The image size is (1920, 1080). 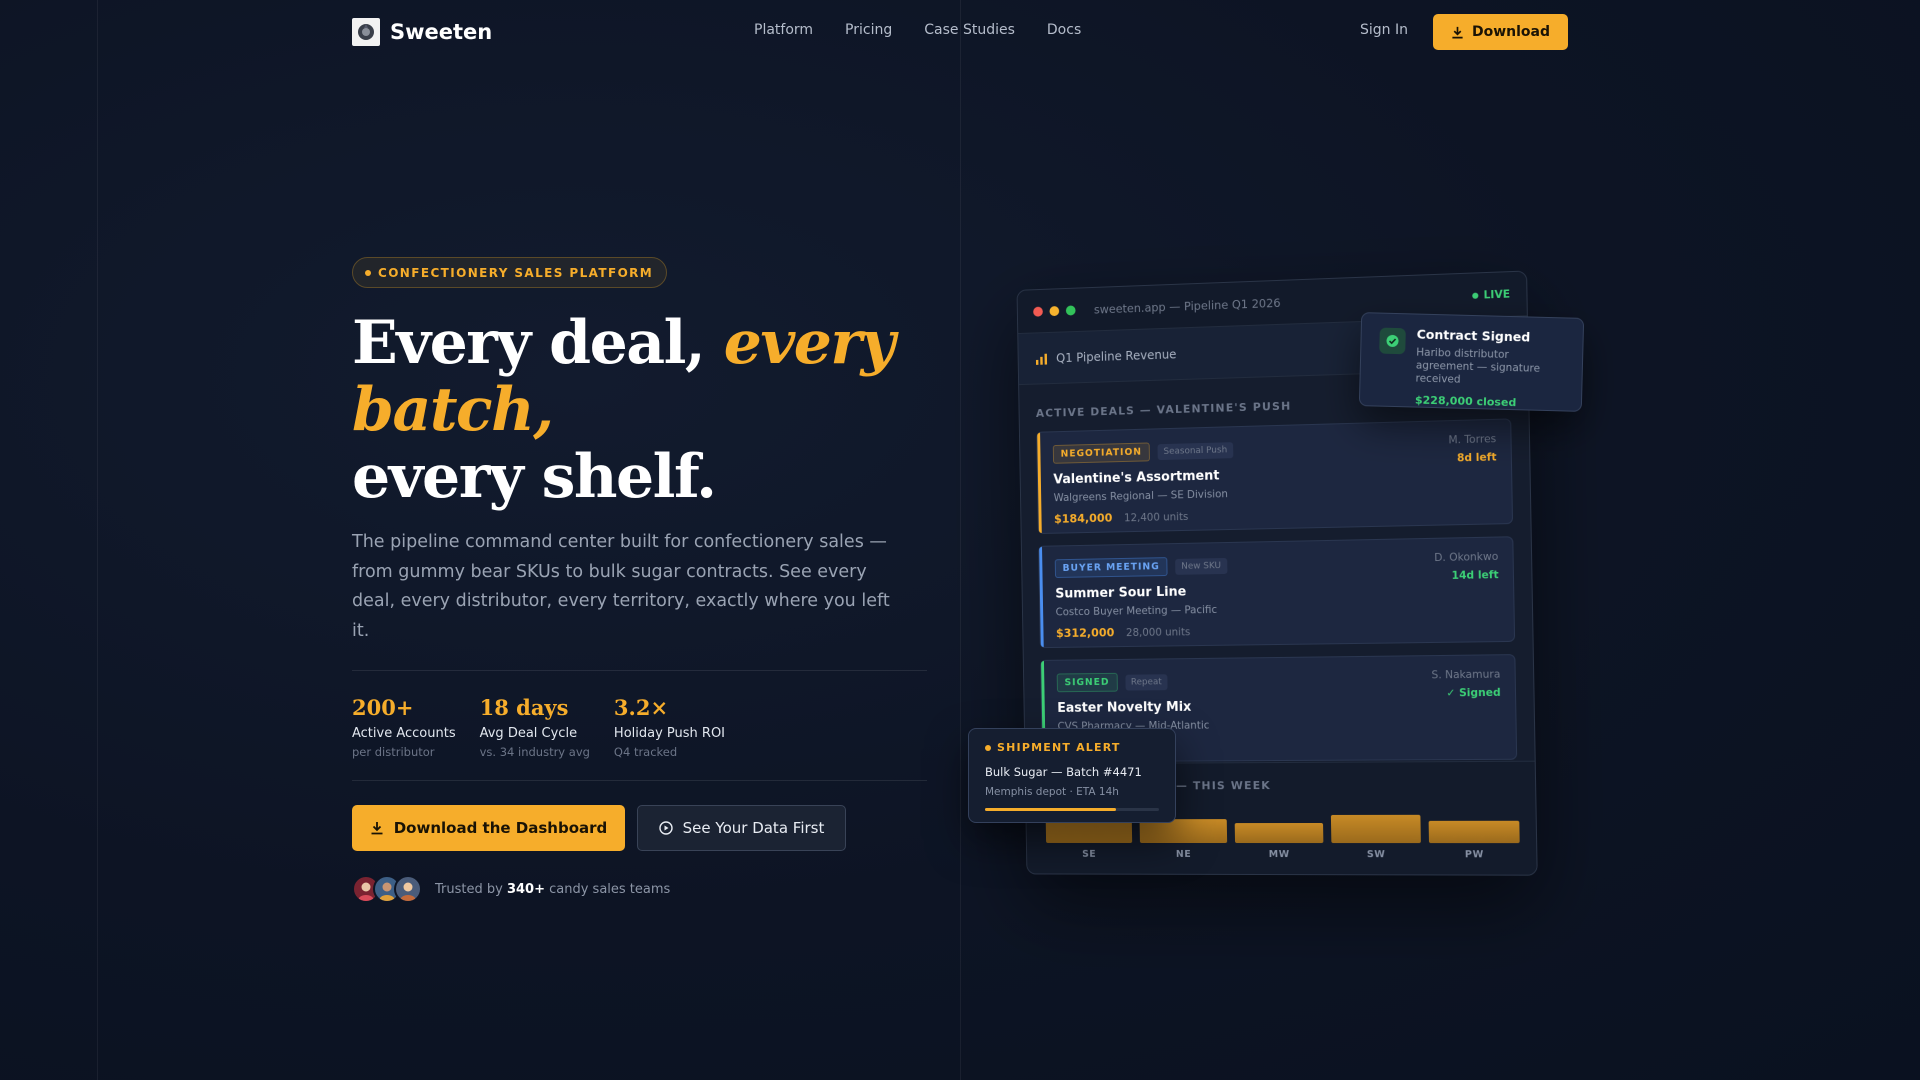 What do you see at coordinates (368, 272) in the screenshot?
I see `badge-dot-icon` at bounding box center [368, 272].